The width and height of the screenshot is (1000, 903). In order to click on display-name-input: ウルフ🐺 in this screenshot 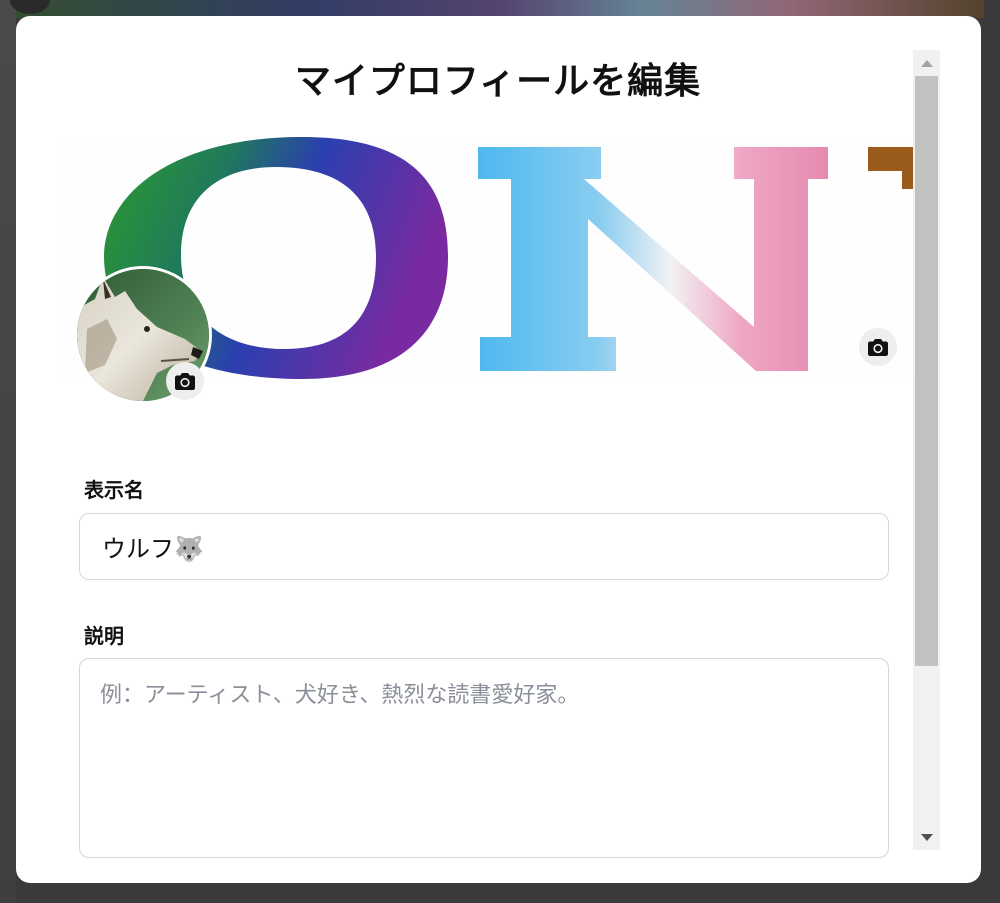, I will do `click(484, 546)`.